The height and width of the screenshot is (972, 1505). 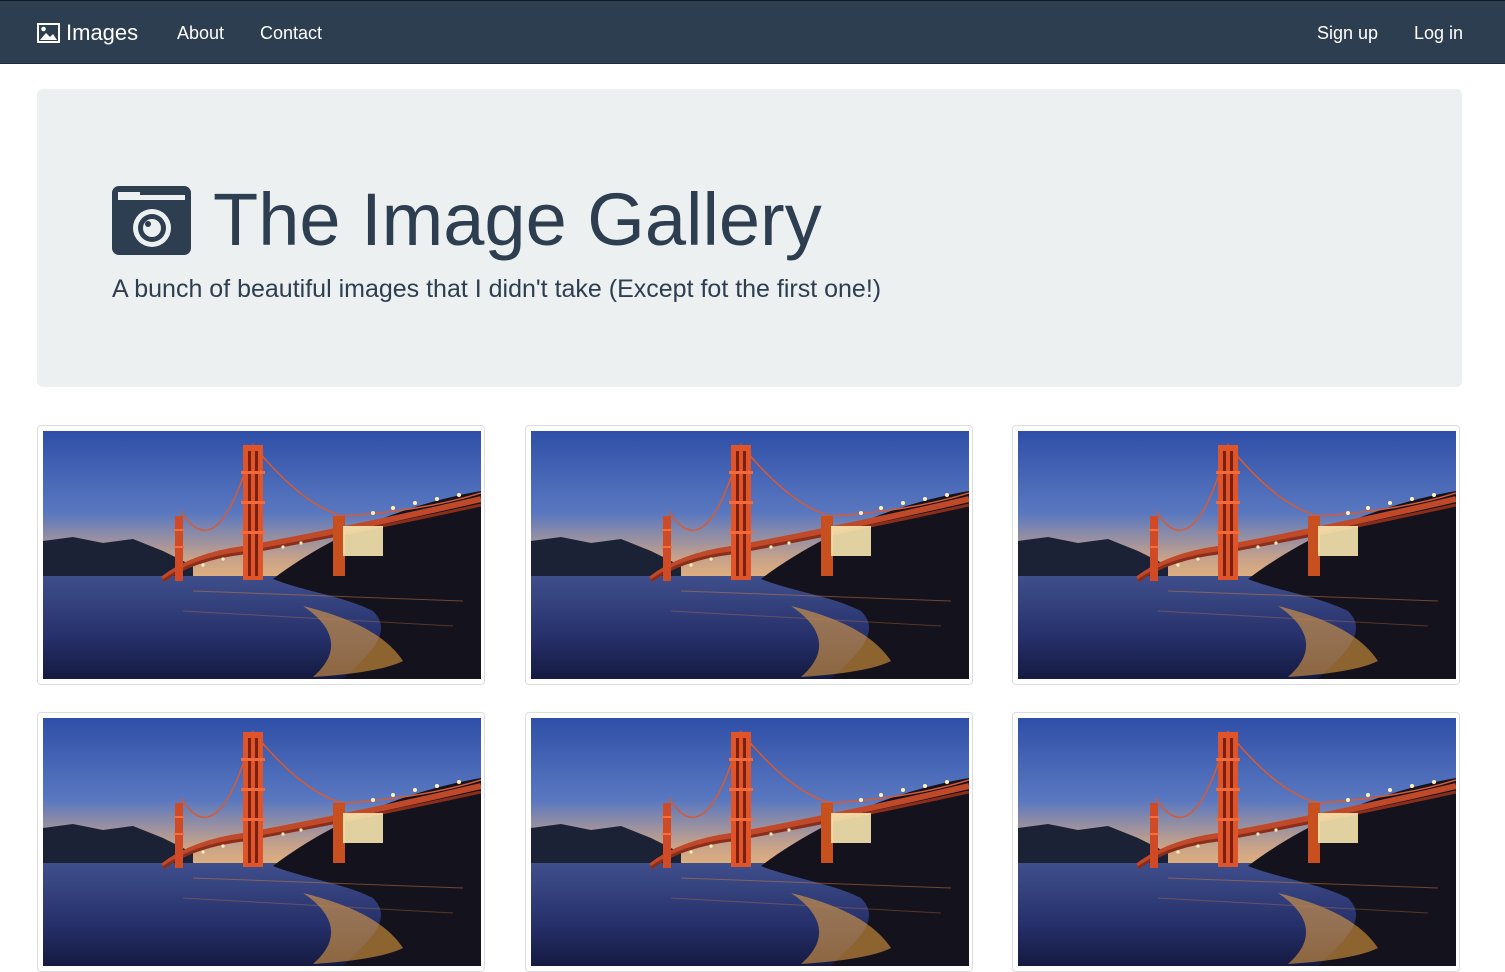 I want to click on navbar: Images About Contact Sign up Log in, so click(x=752, y=32).